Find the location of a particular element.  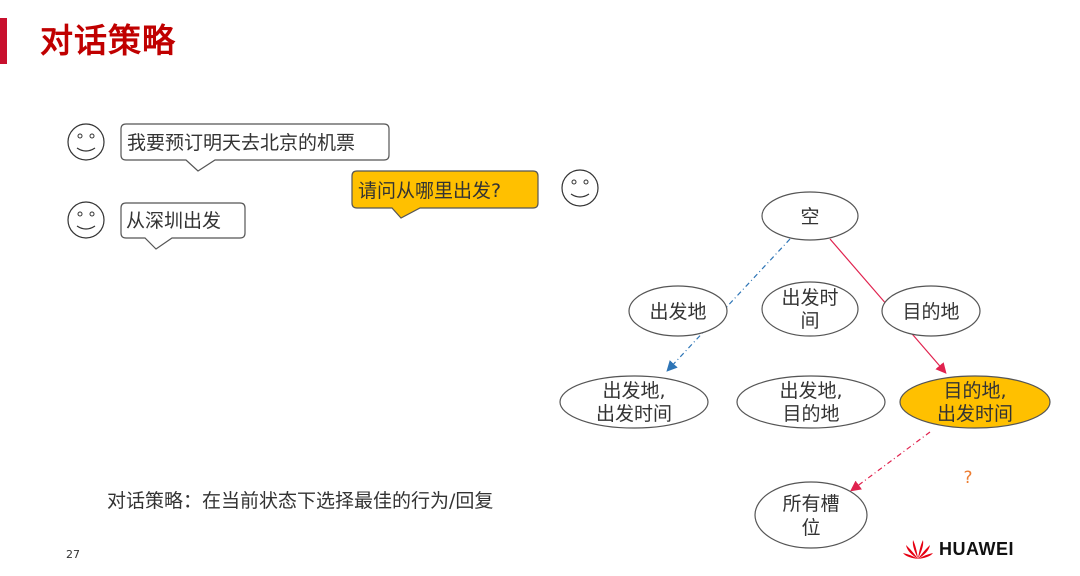

tree-node-label: 间 is located at coordinates (809, 321).